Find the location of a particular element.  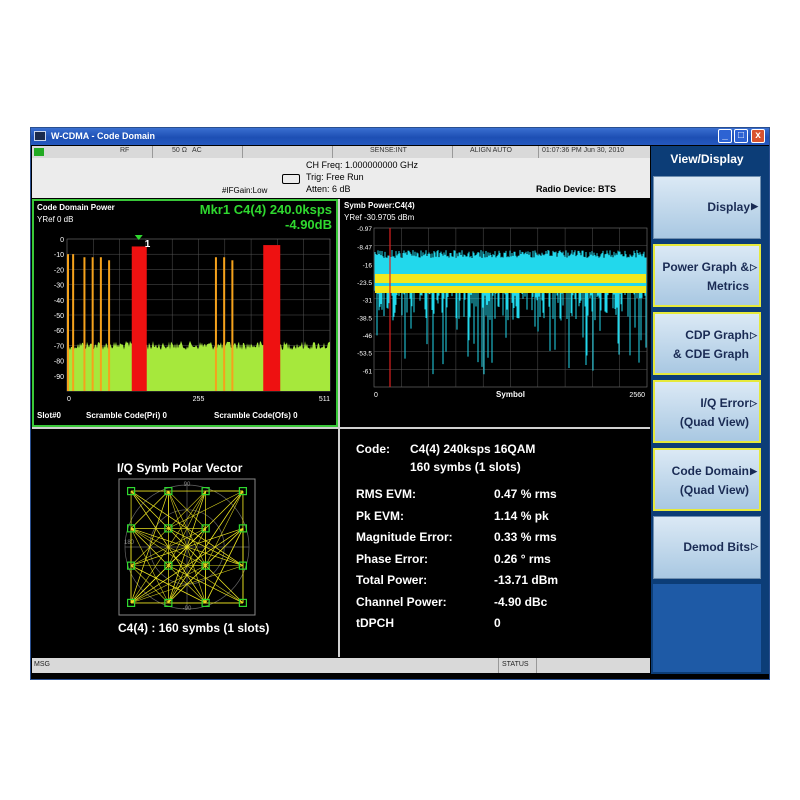

menu-title: View/Display is located at coordinates (707, 160).